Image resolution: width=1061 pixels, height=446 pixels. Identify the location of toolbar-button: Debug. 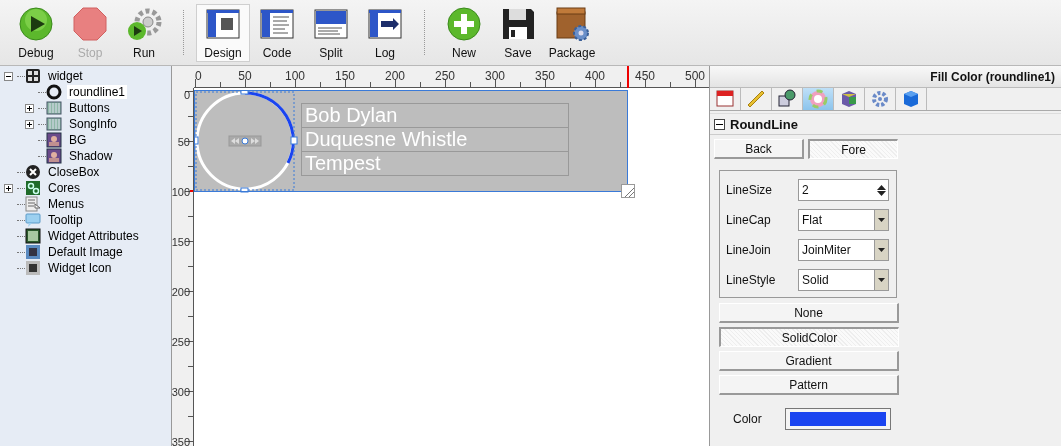
(36, 32).